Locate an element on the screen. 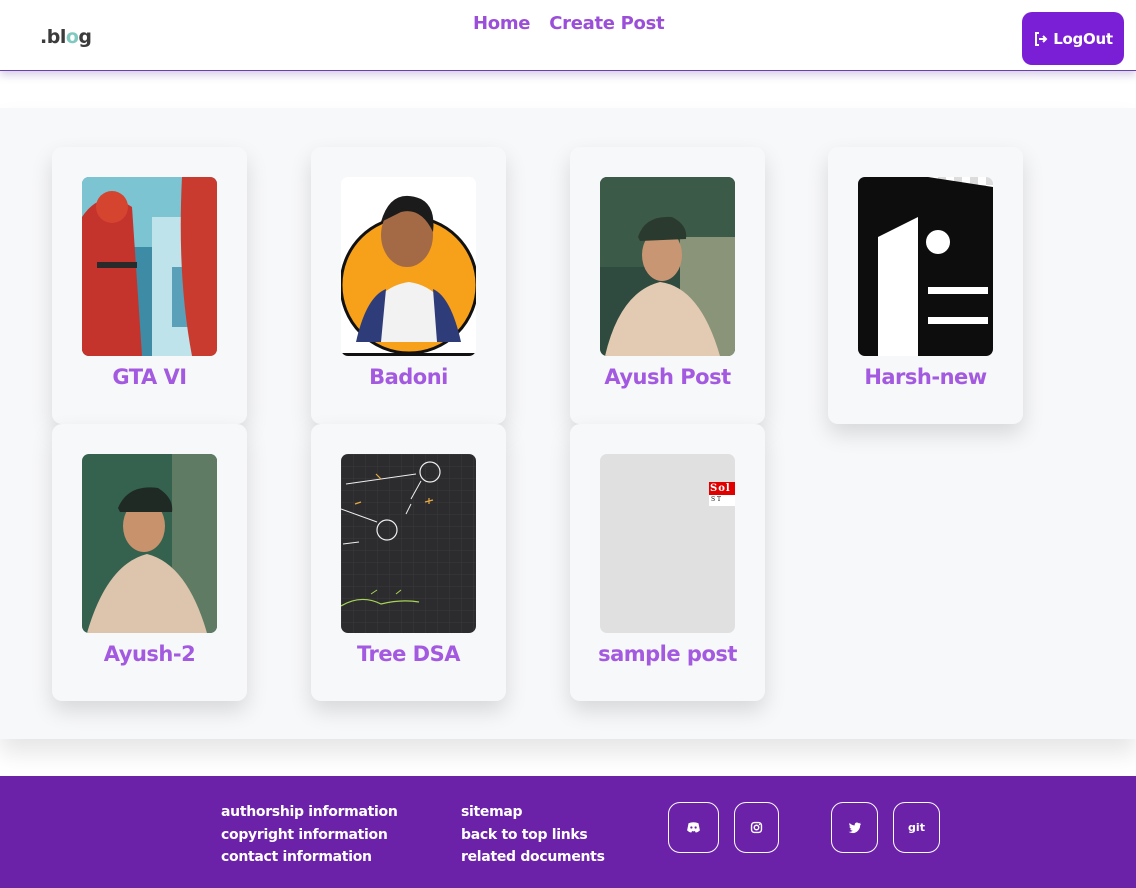 This screenshot has width=1136, height=888. post-card: Badoni is located at coordinates (408, 285).